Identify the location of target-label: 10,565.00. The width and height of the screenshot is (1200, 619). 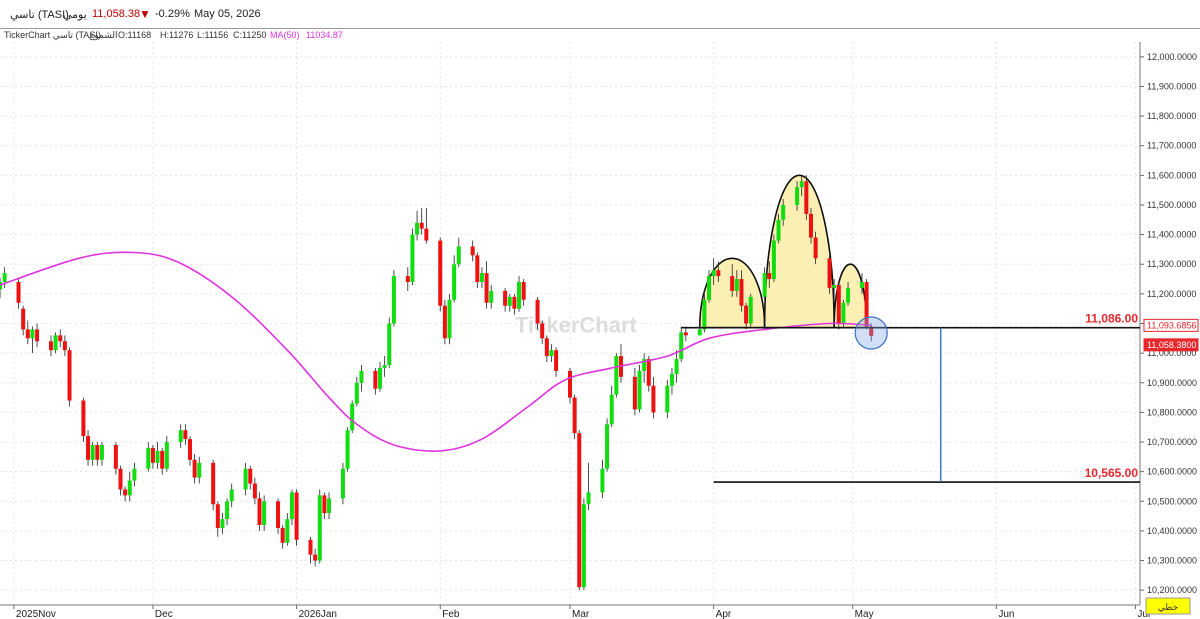
(1112, 473).